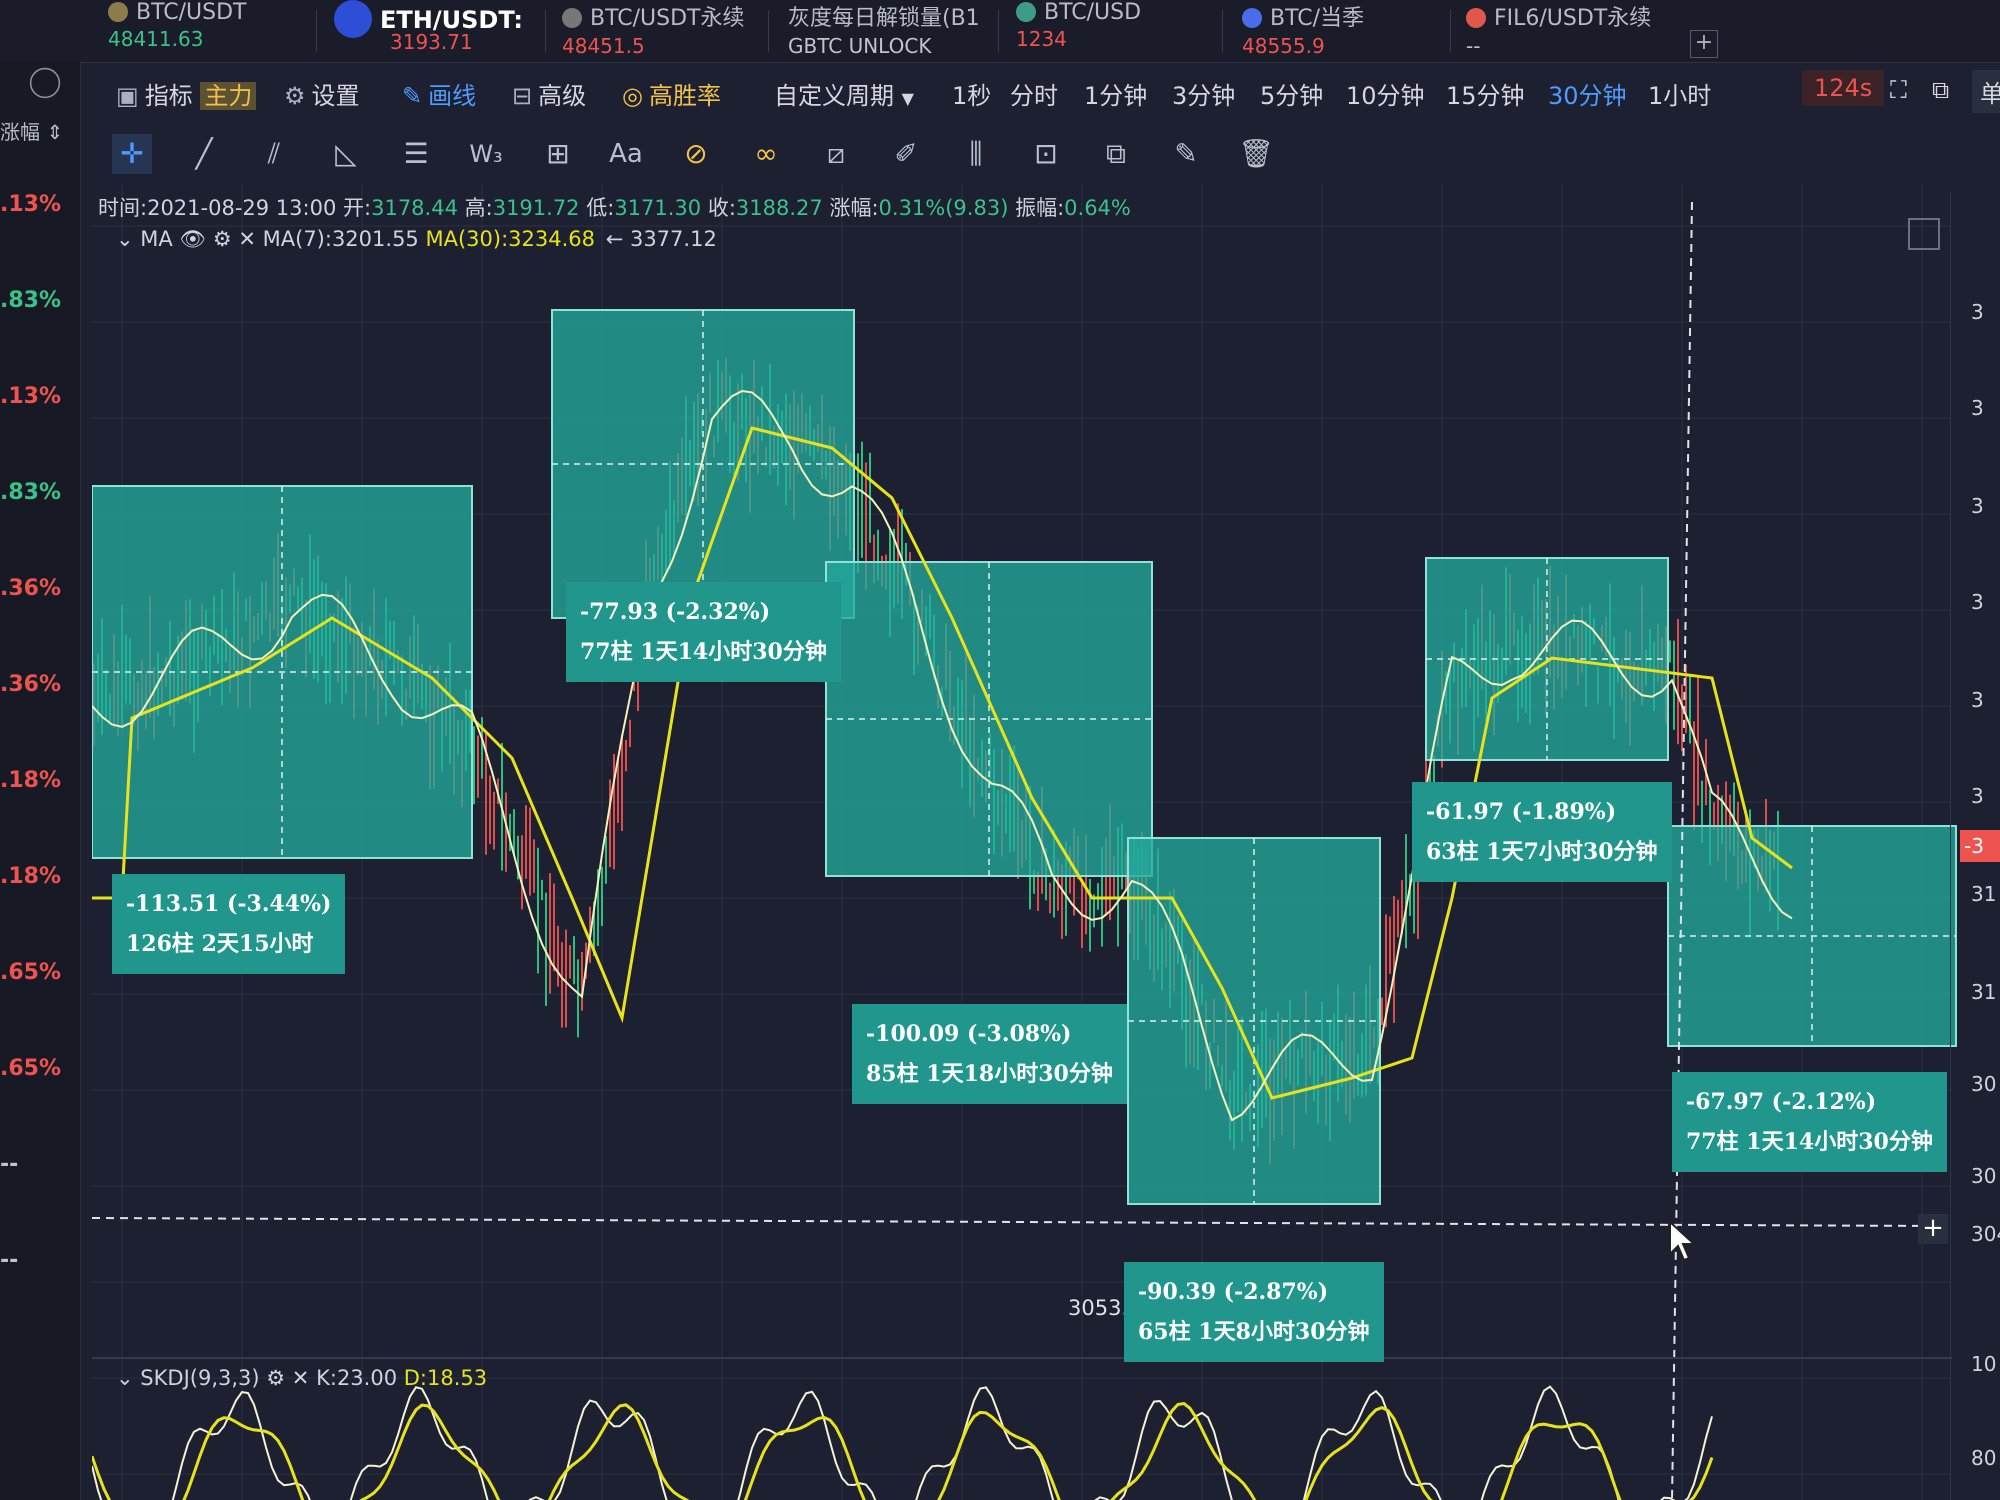 The height and width of the screenshot is (1500, 2000). I want to click on text-tool-icon: Aa, so click(626, 154).